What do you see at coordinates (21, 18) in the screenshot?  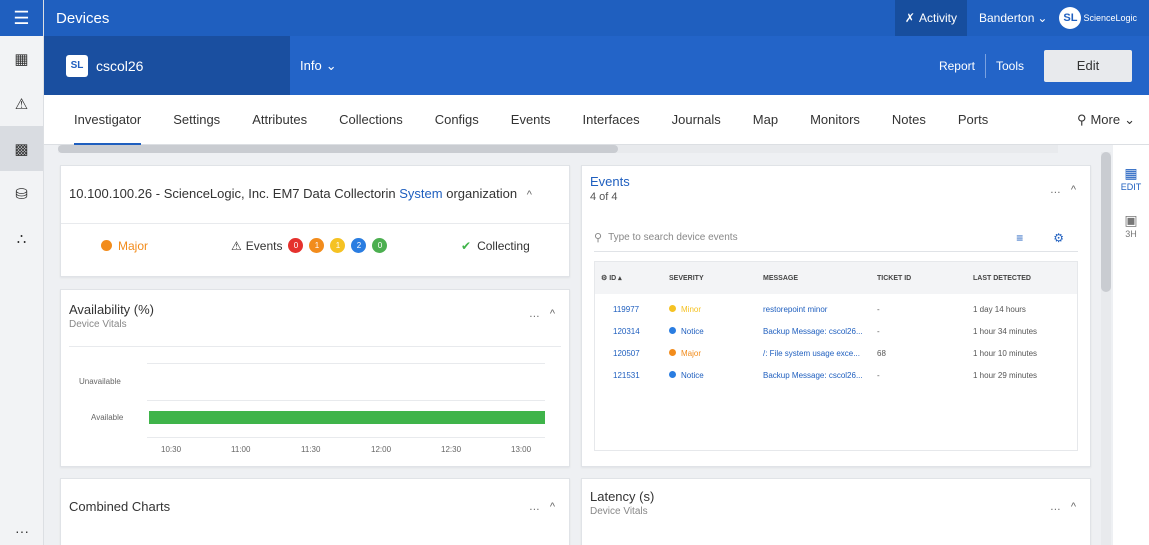 I see `hamburger-menu-icon: ☰` at bounding box center [21, 18].